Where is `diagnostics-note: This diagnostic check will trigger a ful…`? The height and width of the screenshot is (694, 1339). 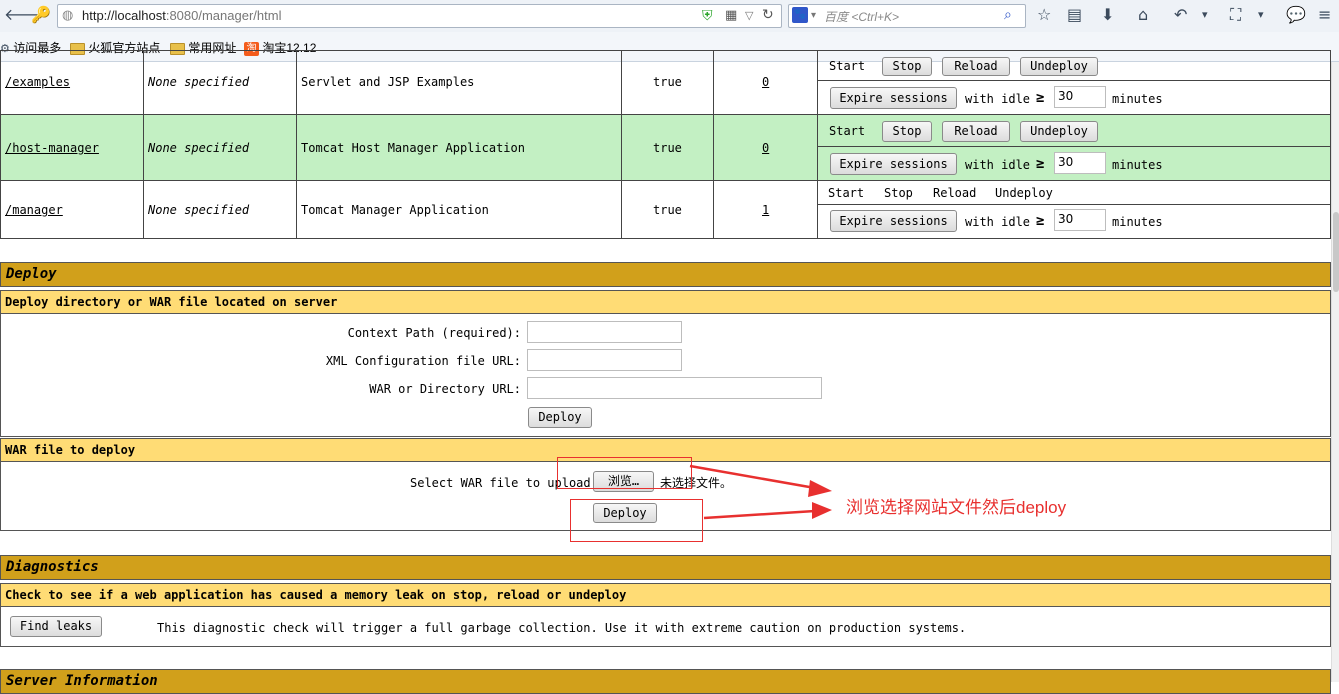 diagnostics-note: This diagnostic check will trigger a ful… is located at coordinates (562, 628).